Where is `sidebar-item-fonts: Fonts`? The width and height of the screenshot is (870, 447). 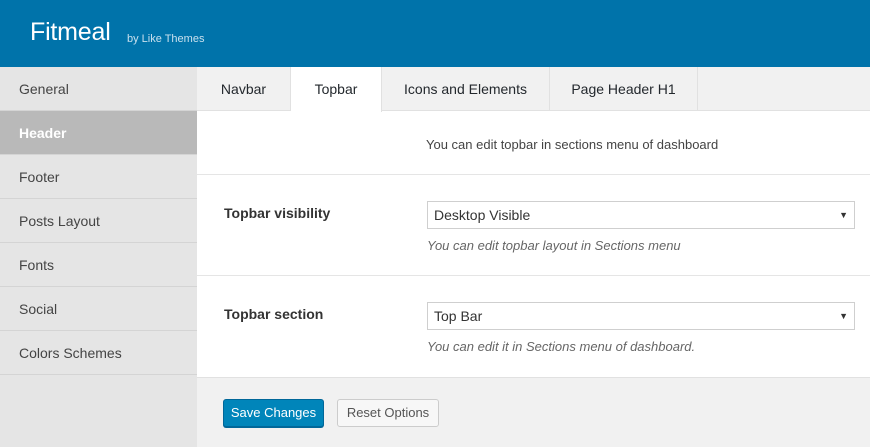
sidebar-item-fonts: Fonts is located at coordinates (98, 265).